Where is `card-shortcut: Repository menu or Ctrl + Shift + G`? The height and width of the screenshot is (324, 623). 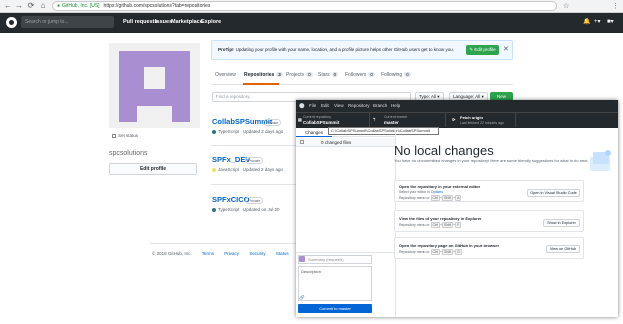 card-shortcut: Repository menu or Ctrl + Shift + G is located at coordinates (430, 252).